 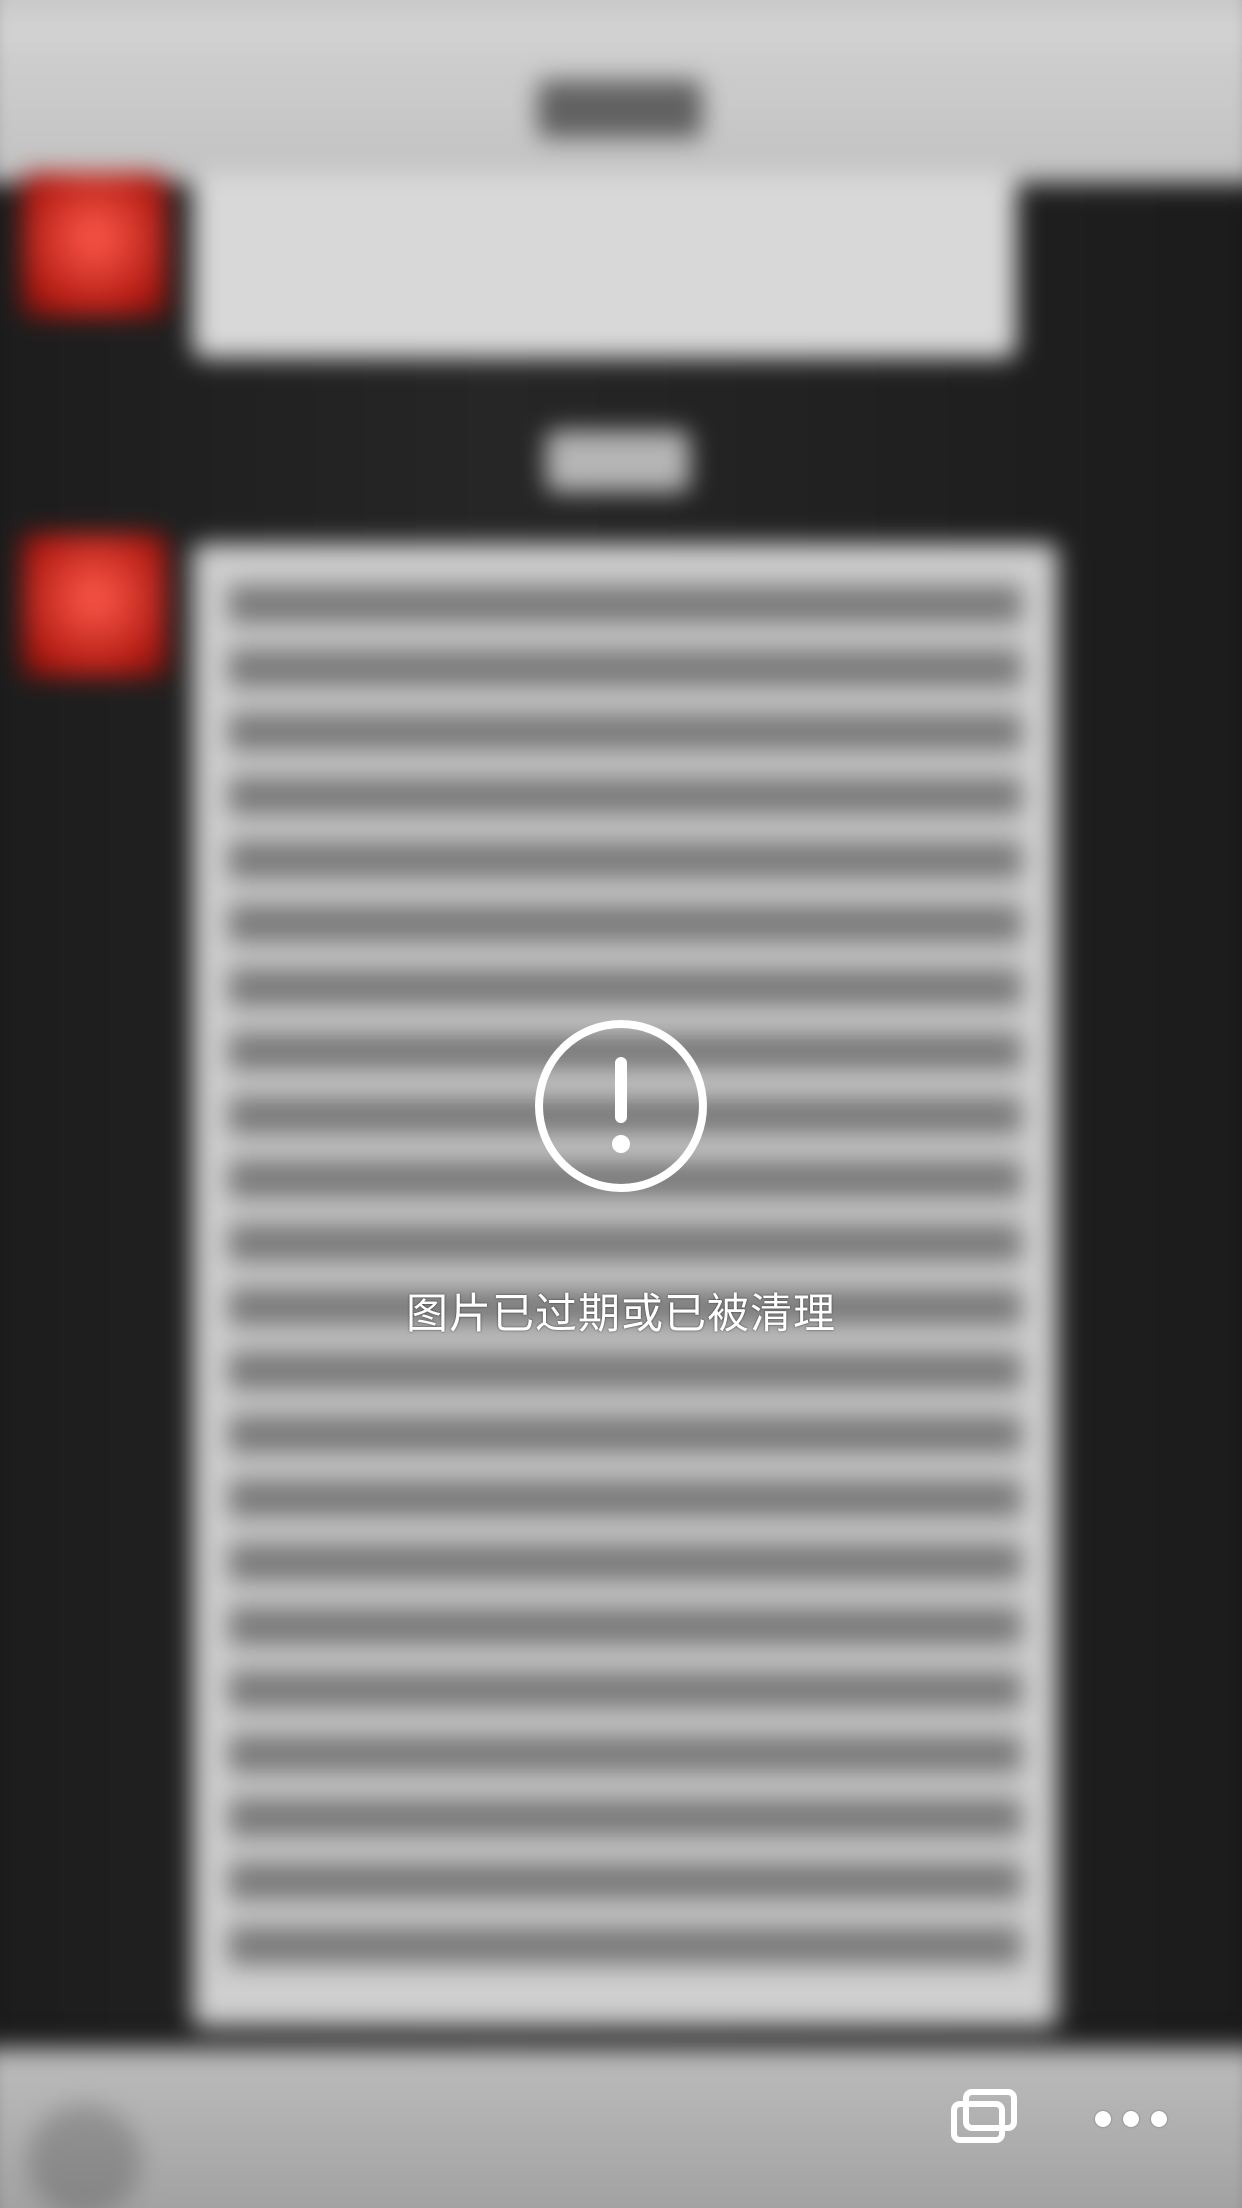 I want to click on more-horizontal-icon, so click(x=1131, y=2119).